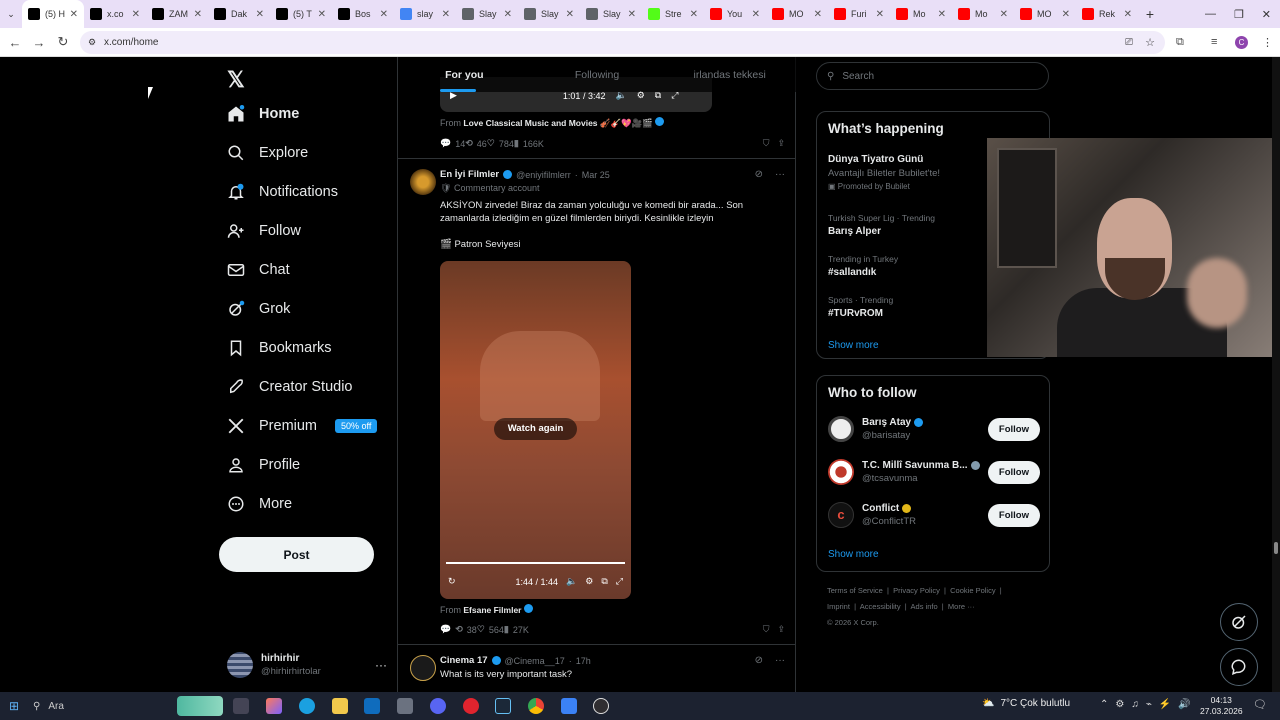  Describe the element at coordinates (622, 42) in the screenshot. I see `url-field: ⚙ x.com/home ⎚ ☆` at that location.